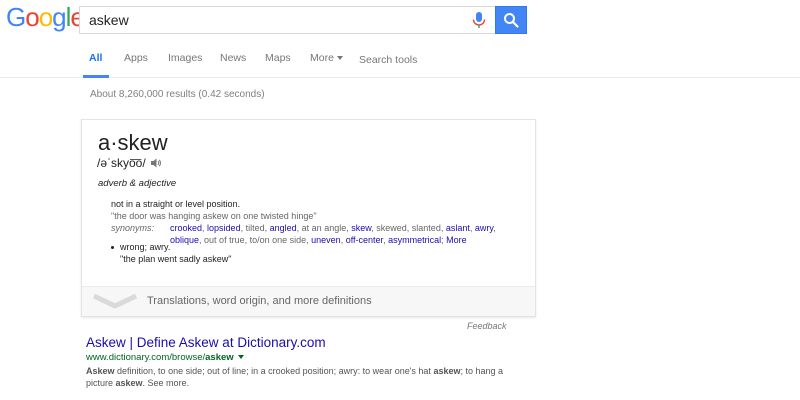 This screenshot has width=800, height=400. Describe the element at coordinates (240, 357) in the screenshot. I see `url-dropdown-caret-icon` at that location.